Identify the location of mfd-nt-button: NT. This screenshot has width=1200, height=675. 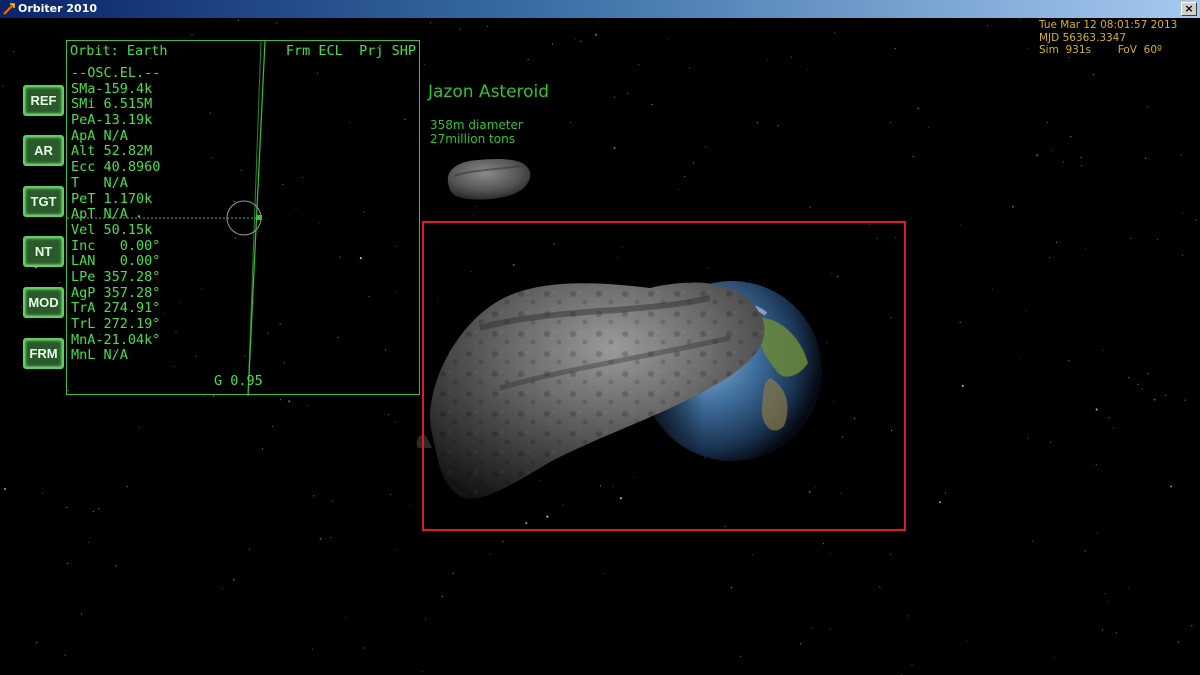
(43, 251).